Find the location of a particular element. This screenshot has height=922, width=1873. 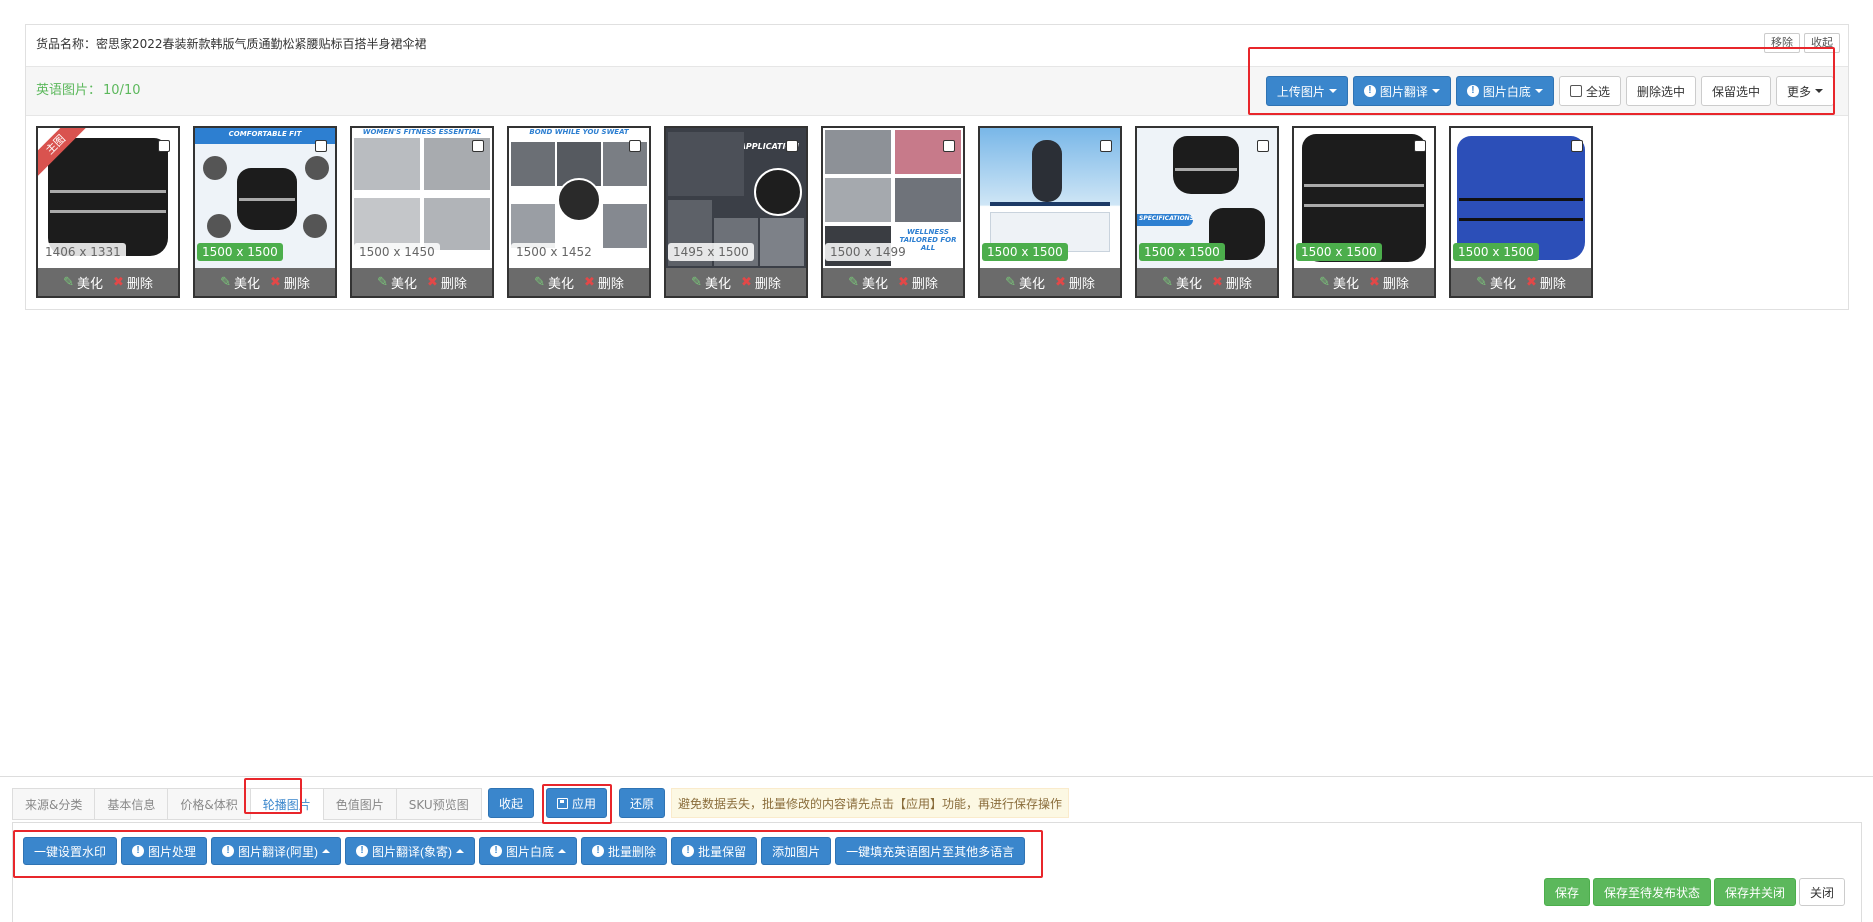

add-image-button: 添加图片 is located at coordinates (796, 851).